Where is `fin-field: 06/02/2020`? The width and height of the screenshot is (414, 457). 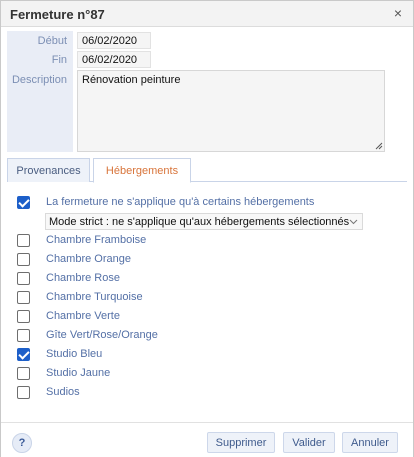
fin-field: 06/02/2020 is located at coordinates (114, 59).